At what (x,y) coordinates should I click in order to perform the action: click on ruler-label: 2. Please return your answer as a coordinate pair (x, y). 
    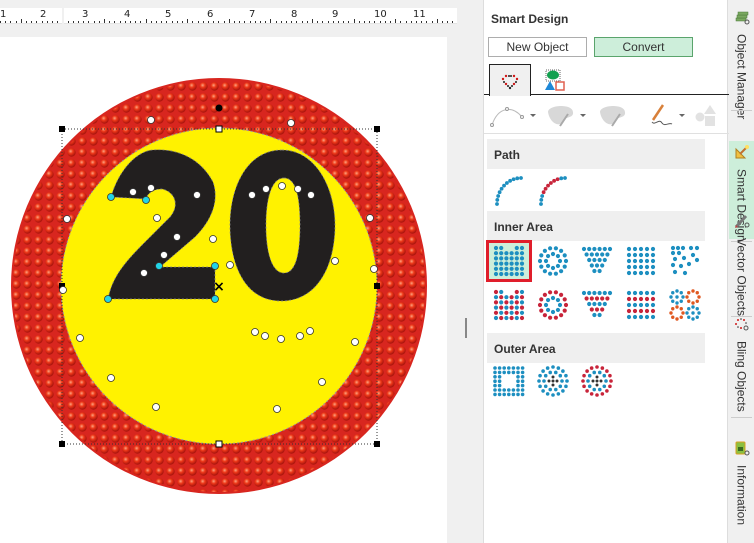
    Looking at the image, I should click on (43, 14).